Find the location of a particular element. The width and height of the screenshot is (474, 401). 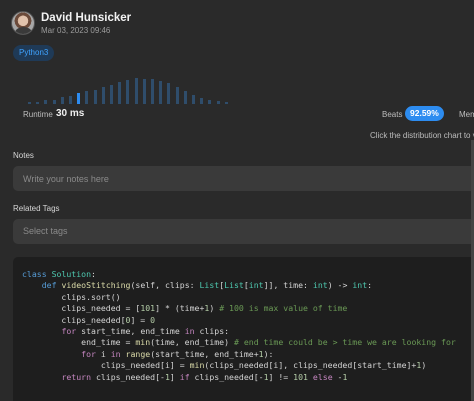

notes-label: Notes is located at coordinates (23, 155).